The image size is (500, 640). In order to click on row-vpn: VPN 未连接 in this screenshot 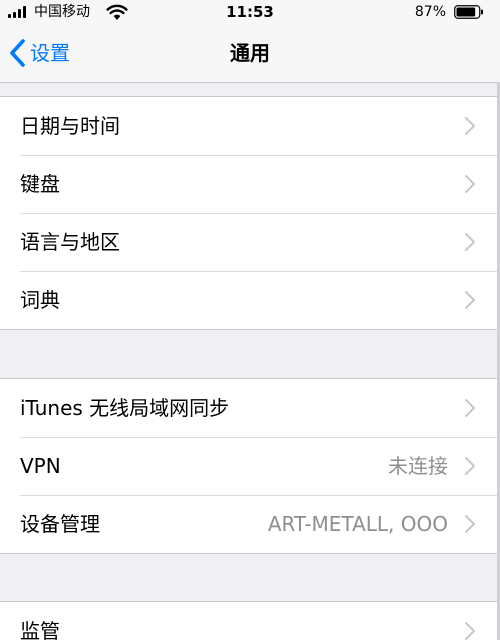, I will do `click(250, 466)`.